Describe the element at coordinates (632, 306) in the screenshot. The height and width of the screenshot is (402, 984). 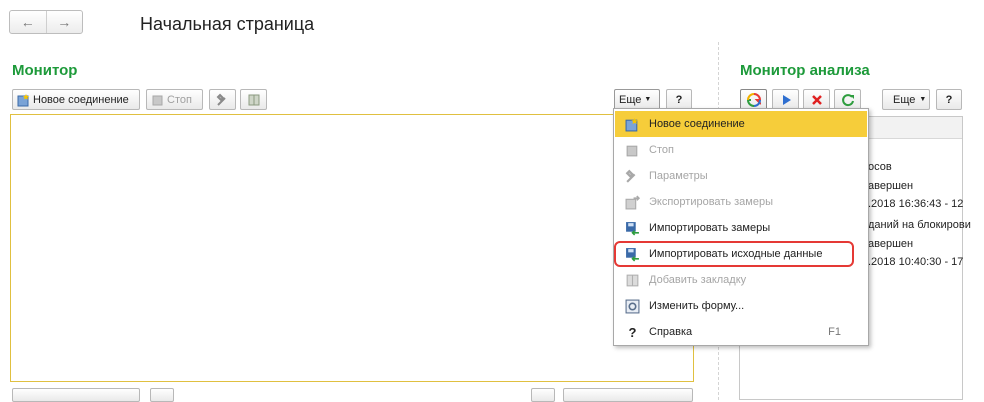
I see `form-icon` at that location.